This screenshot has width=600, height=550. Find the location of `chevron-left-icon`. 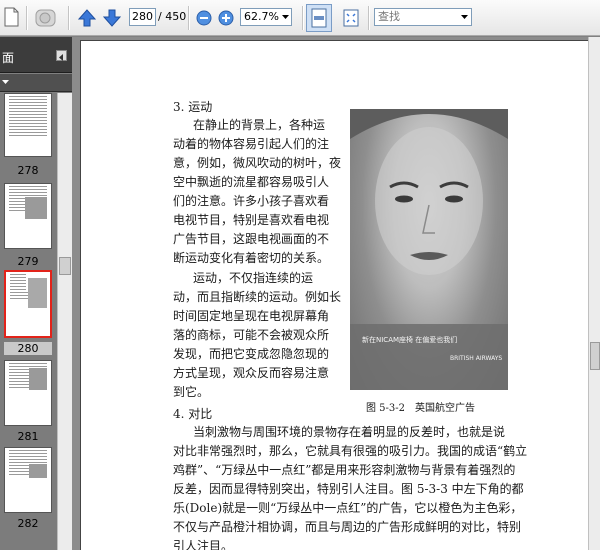

chevron-left-icon is located at coordinates (61, 57).